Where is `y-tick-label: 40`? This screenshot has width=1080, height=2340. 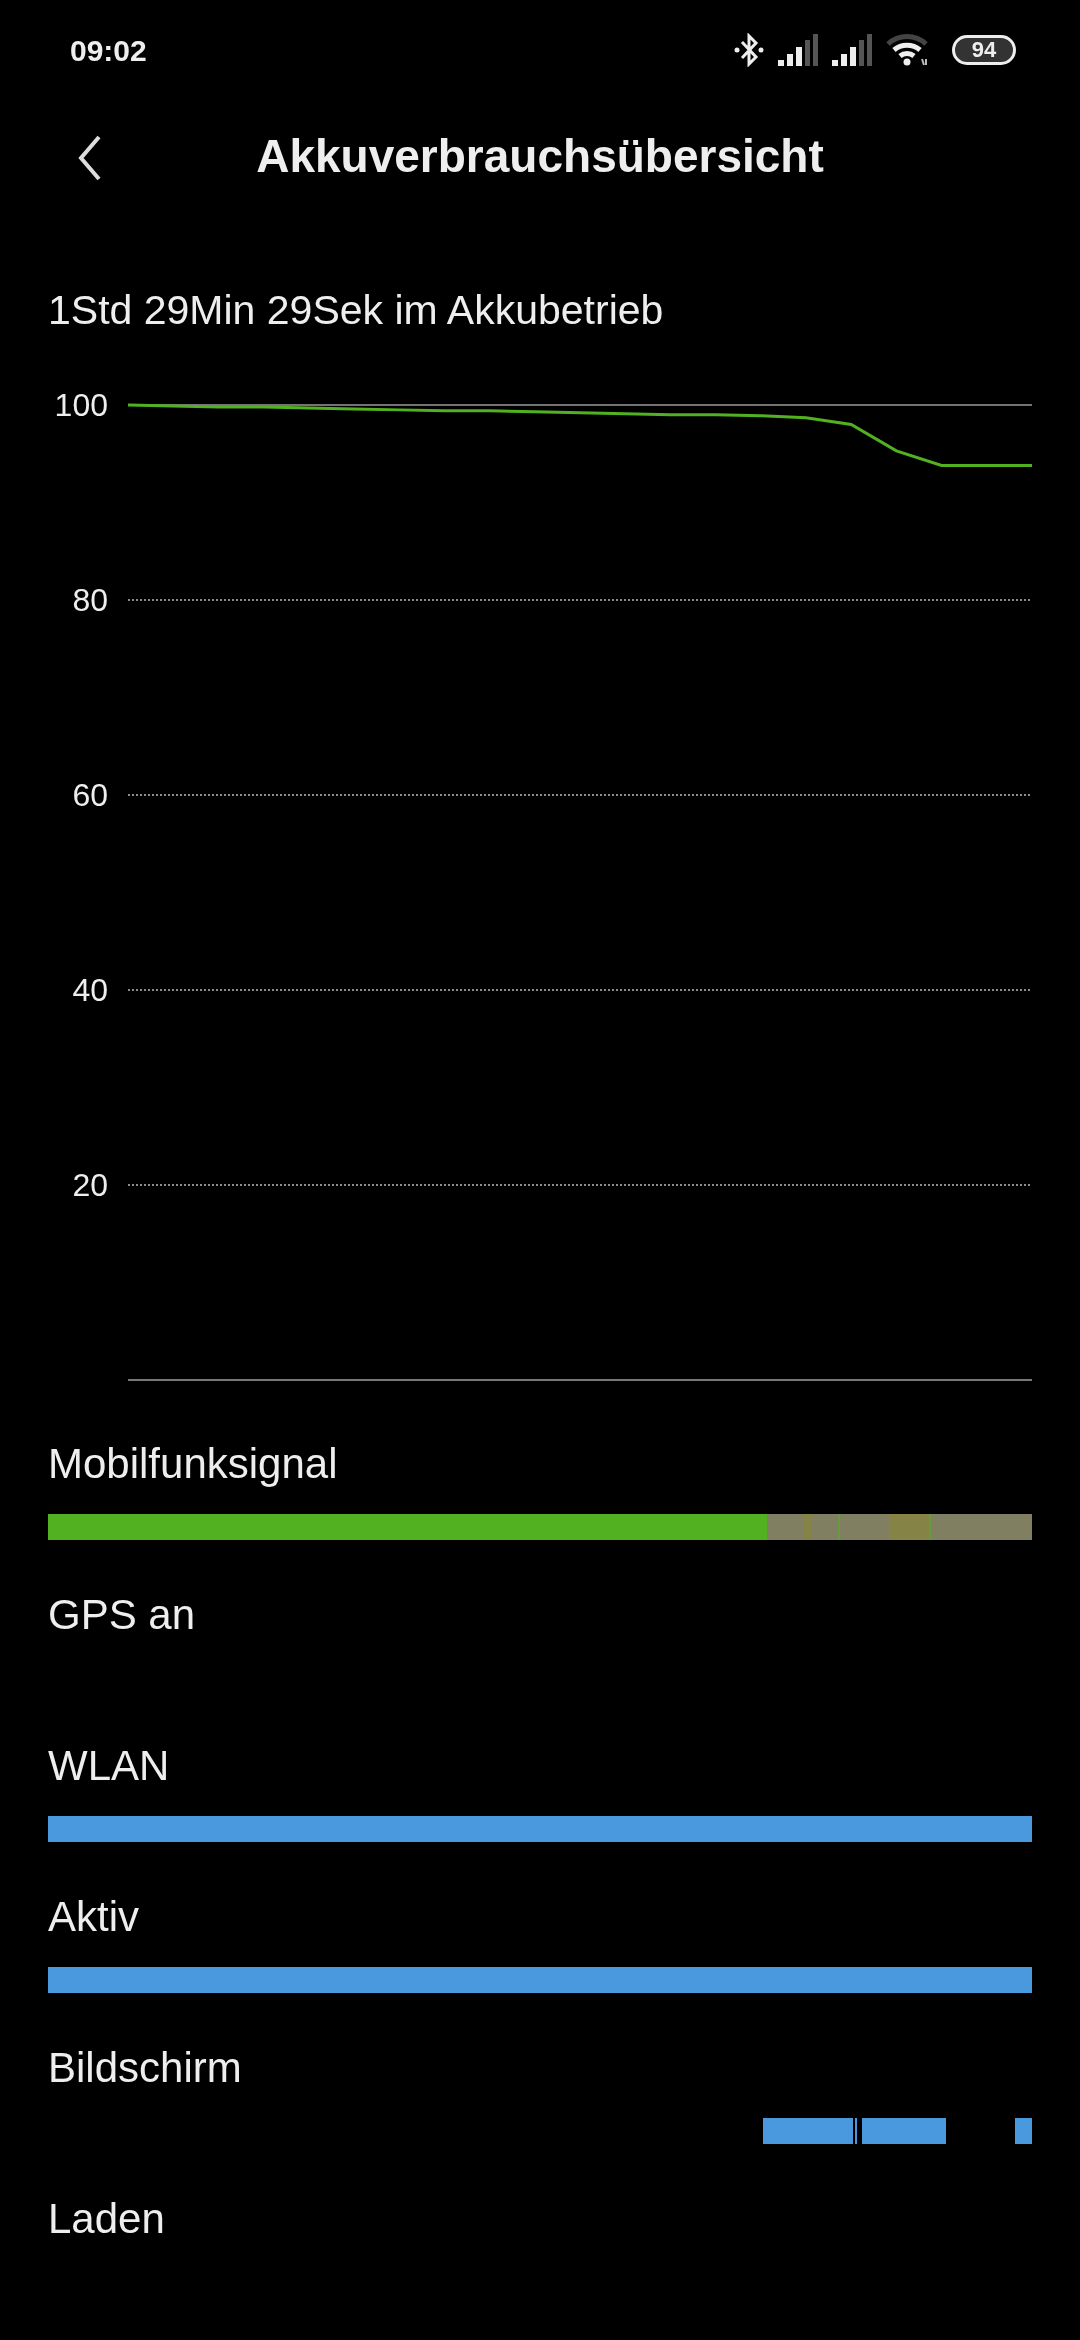 y-tick-label: 40 is located at coordinates (90, 990).